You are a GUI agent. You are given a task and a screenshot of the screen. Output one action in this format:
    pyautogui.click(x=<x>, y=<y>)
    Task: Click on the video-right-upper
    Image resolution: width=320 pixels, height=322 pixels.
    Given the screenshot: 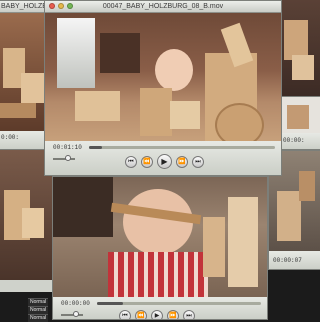 What is the action you would take?
    pyautogui.click(x=299, y=50)
    